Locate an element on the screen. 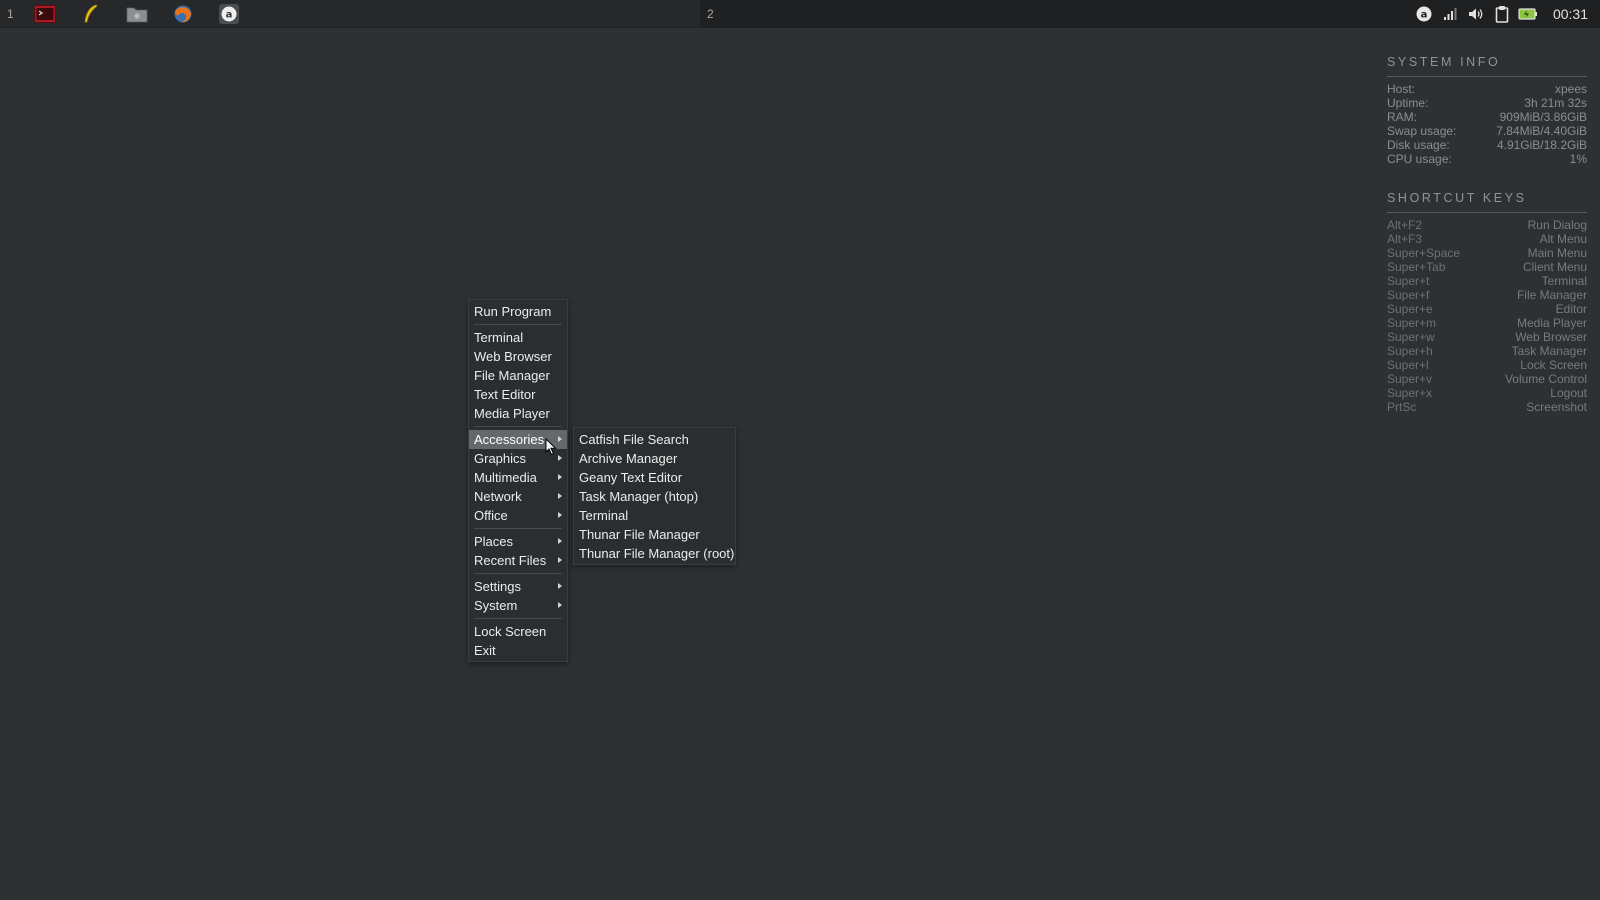  menu-item-run-program: Run Program is located at coordinates (518, 311).